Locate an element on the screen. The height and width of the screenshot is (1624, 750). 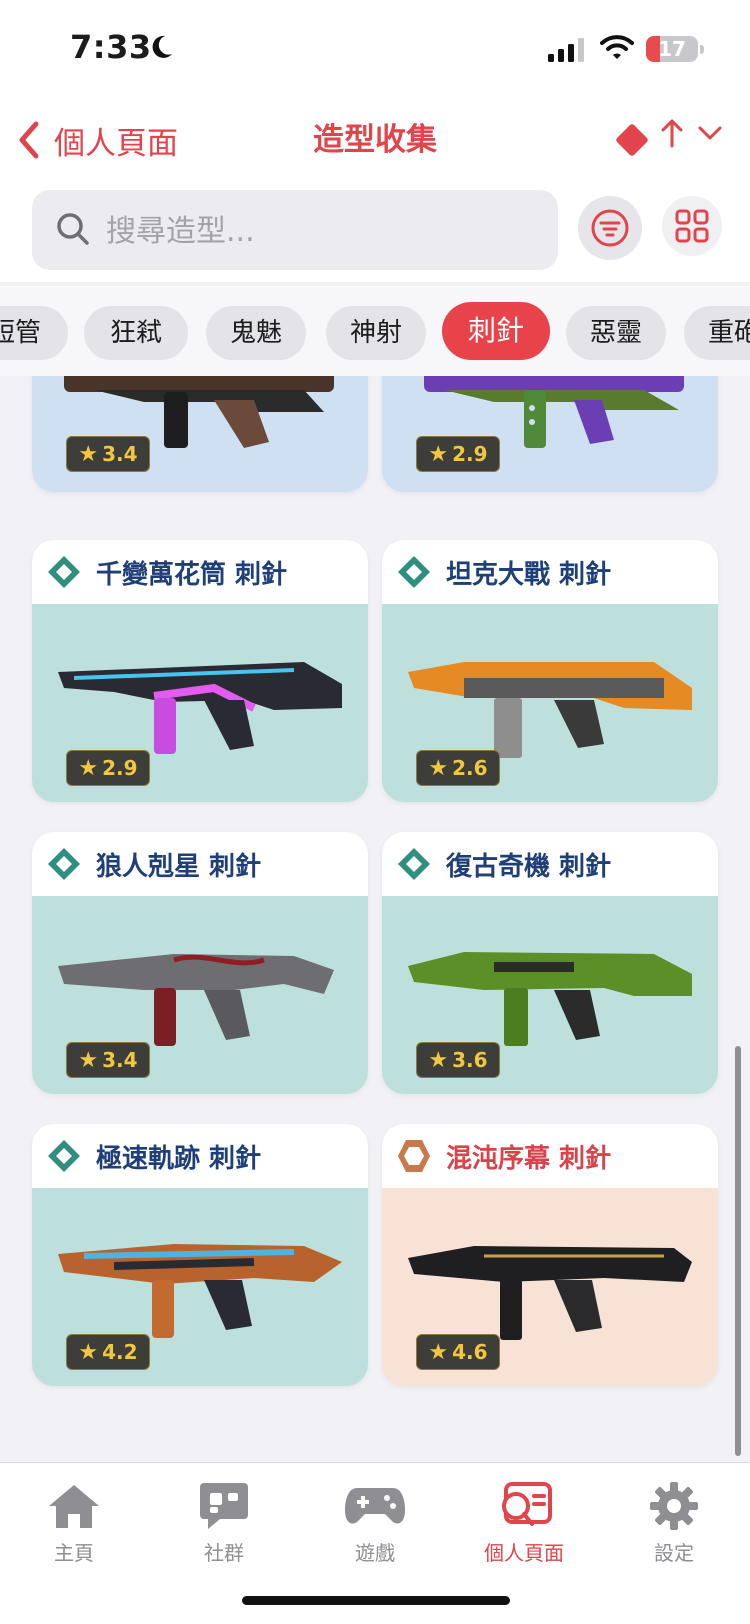
search-input is located at coordinates (321, 231).